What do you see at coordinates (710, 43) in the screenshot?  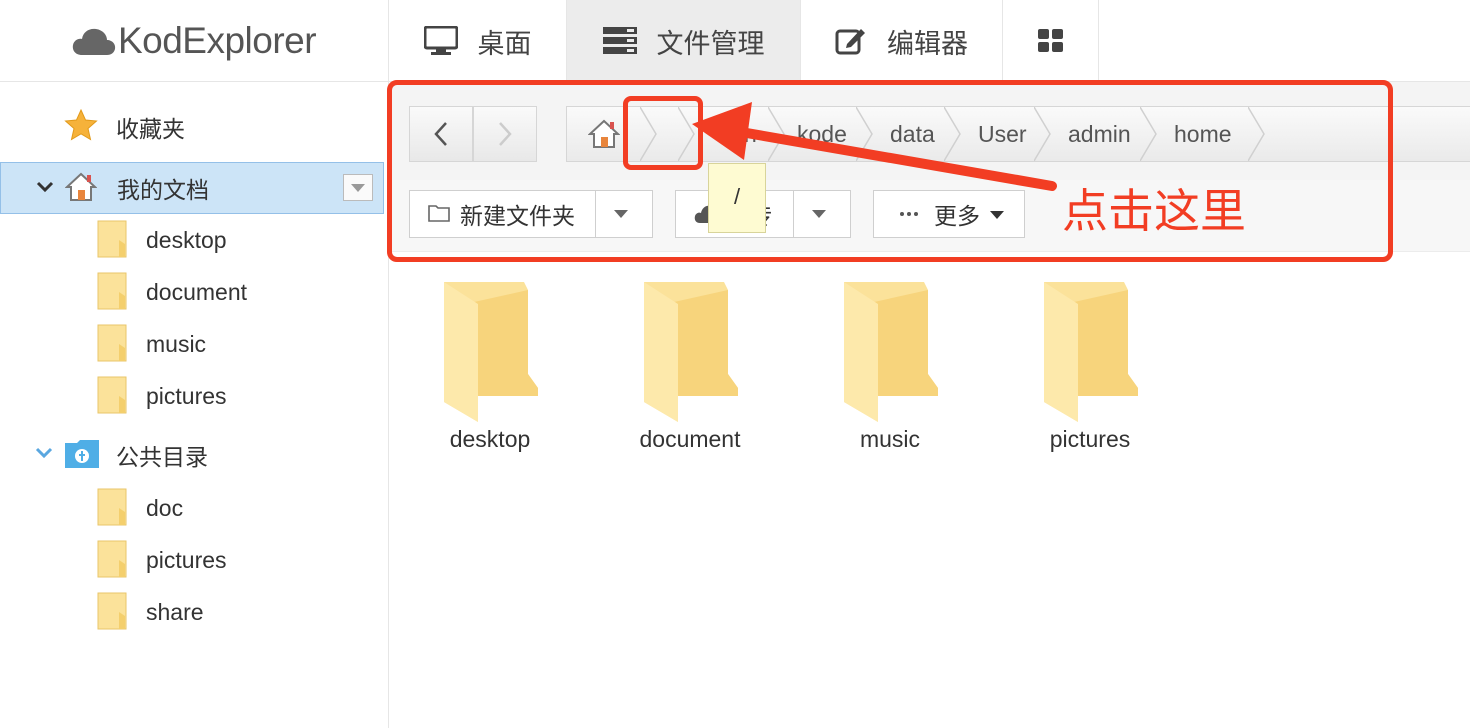 I see `nav-files-label: 文件管理` at bounding box center [710, 43].